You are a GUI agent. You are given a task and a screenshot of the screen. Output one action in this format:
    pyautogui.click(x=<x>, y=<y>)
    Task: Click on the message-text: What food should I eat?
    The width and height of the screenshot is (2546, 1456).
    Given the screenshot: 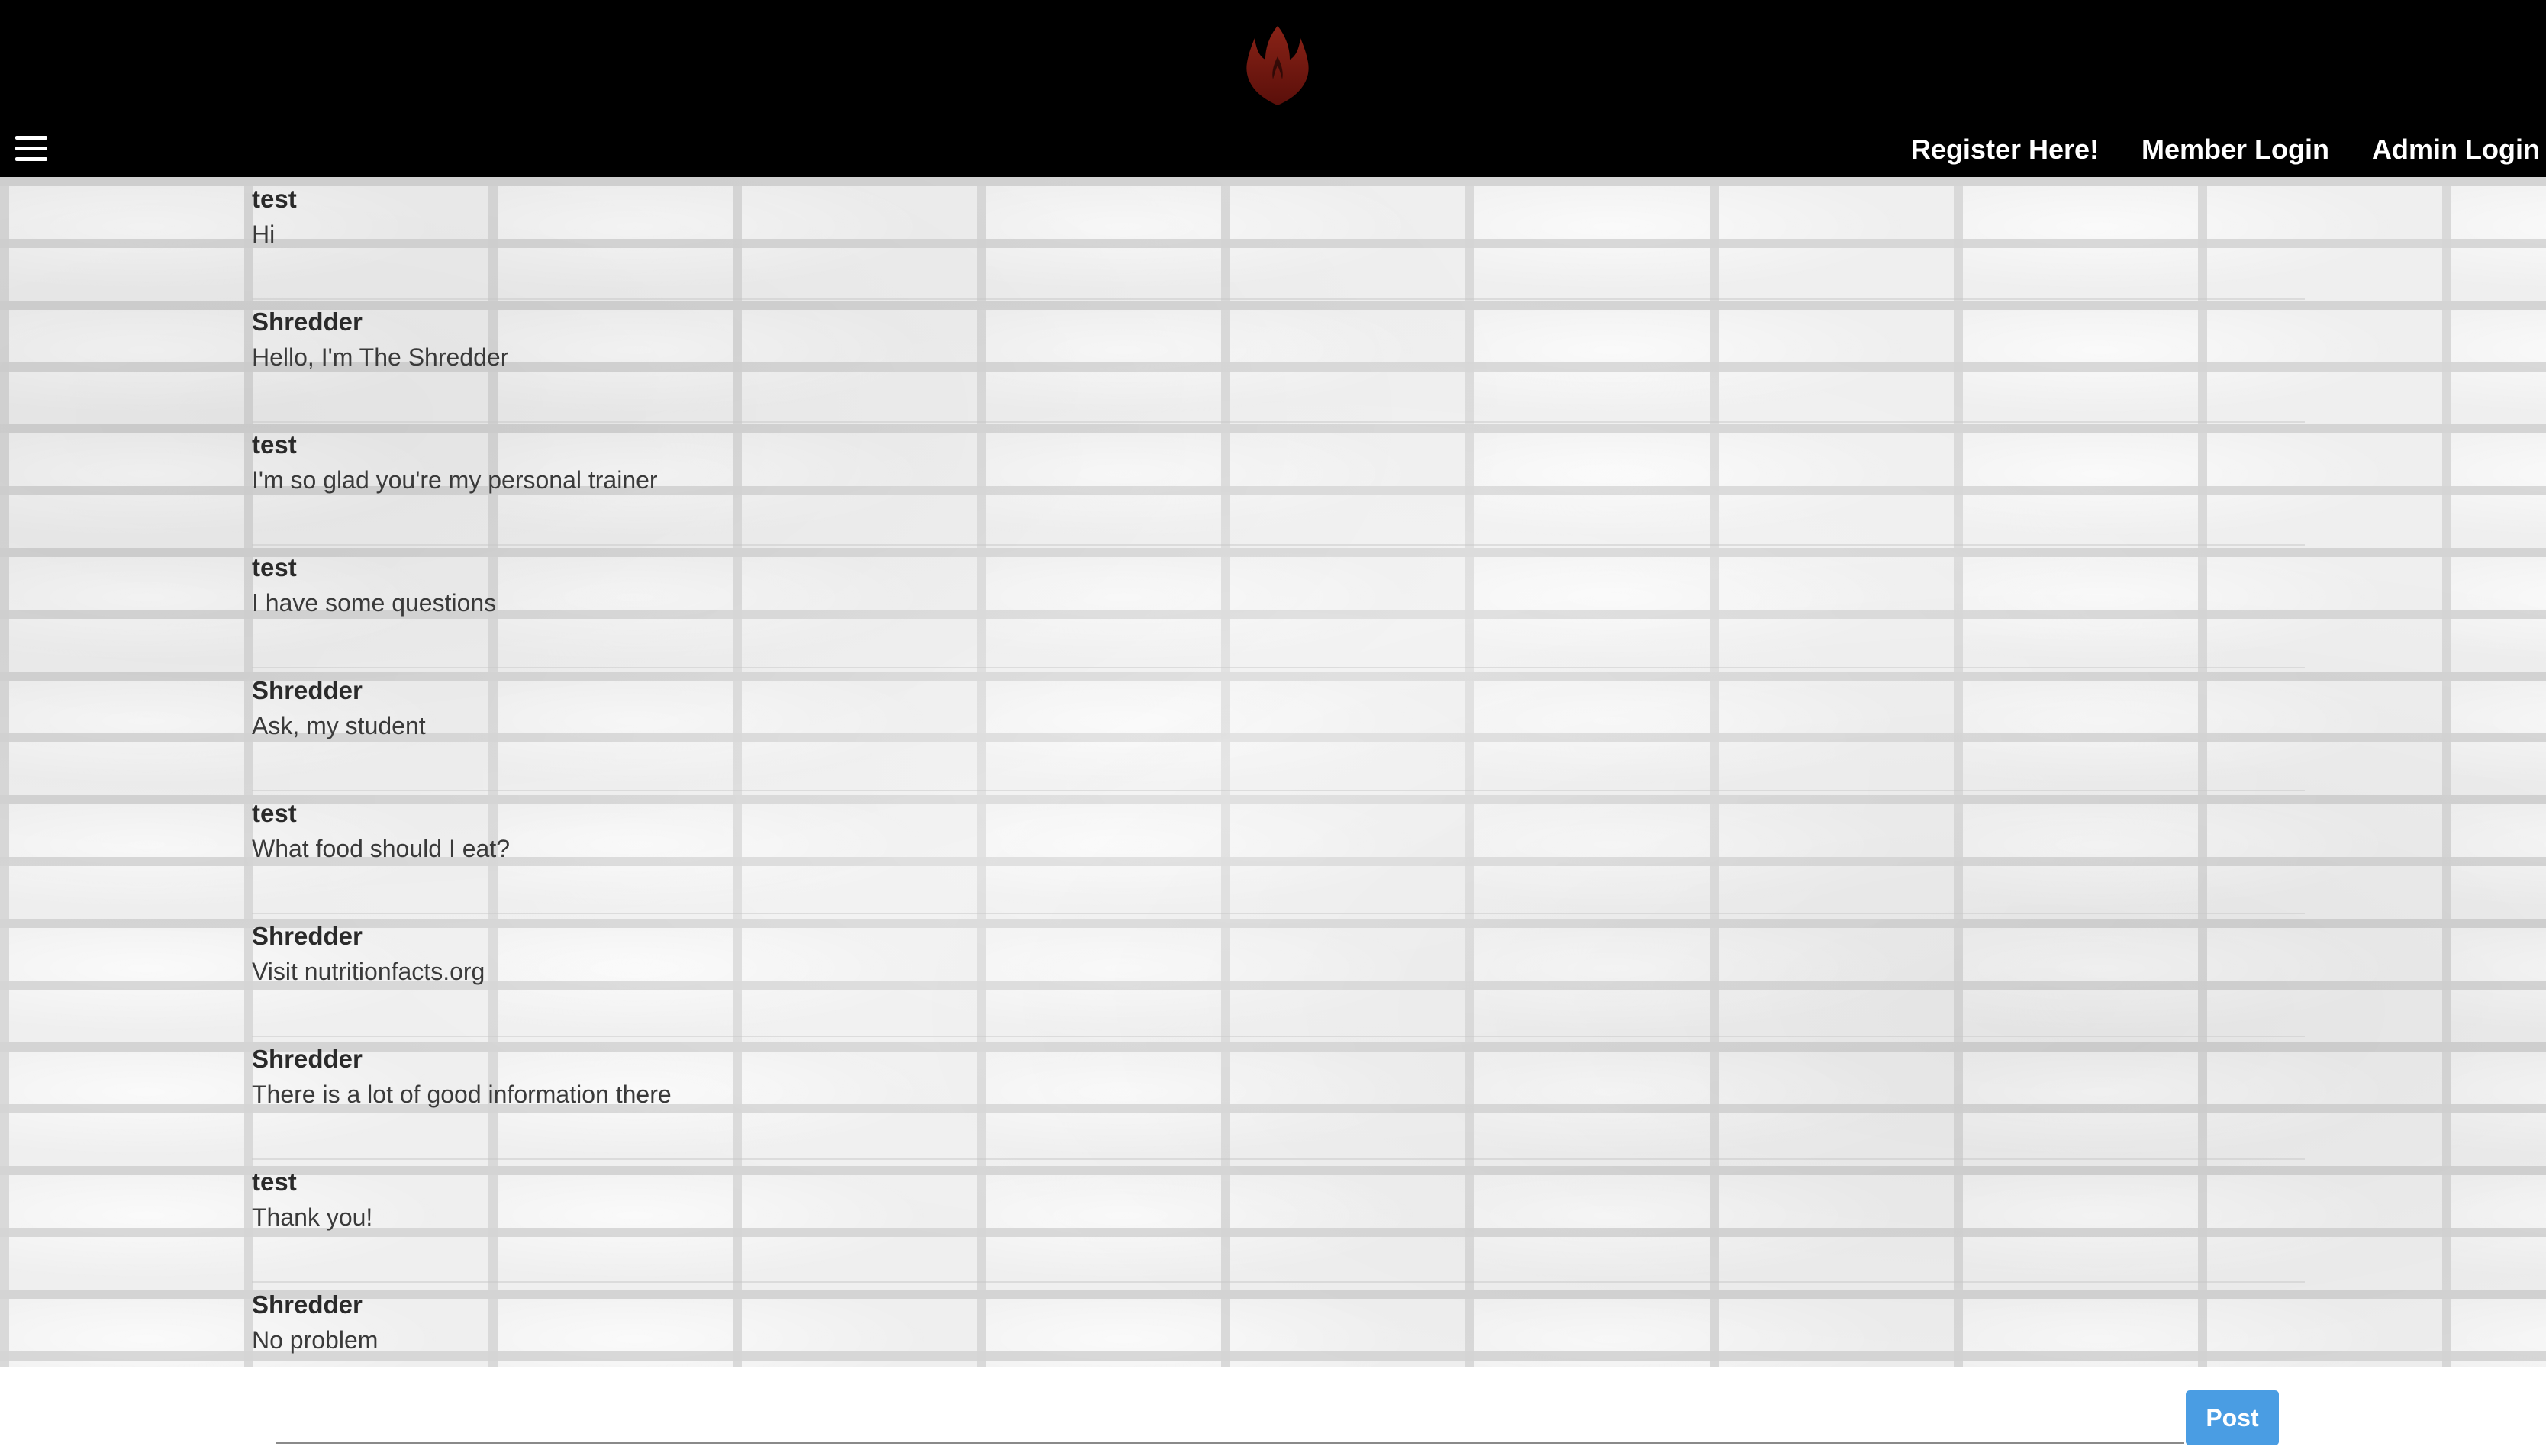 What is the action you would take?
    pyautogui.click(x=381, y=848)
    